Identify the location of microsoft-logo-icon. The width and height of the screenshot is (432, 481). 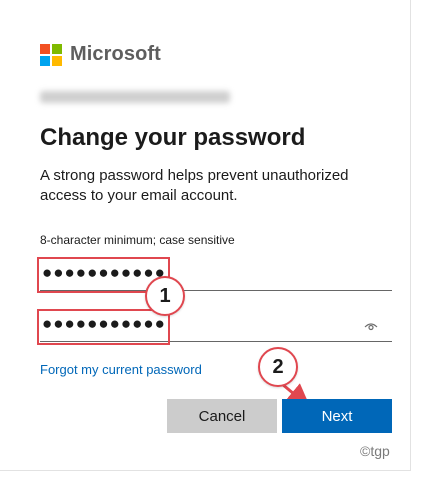
(51, 54).